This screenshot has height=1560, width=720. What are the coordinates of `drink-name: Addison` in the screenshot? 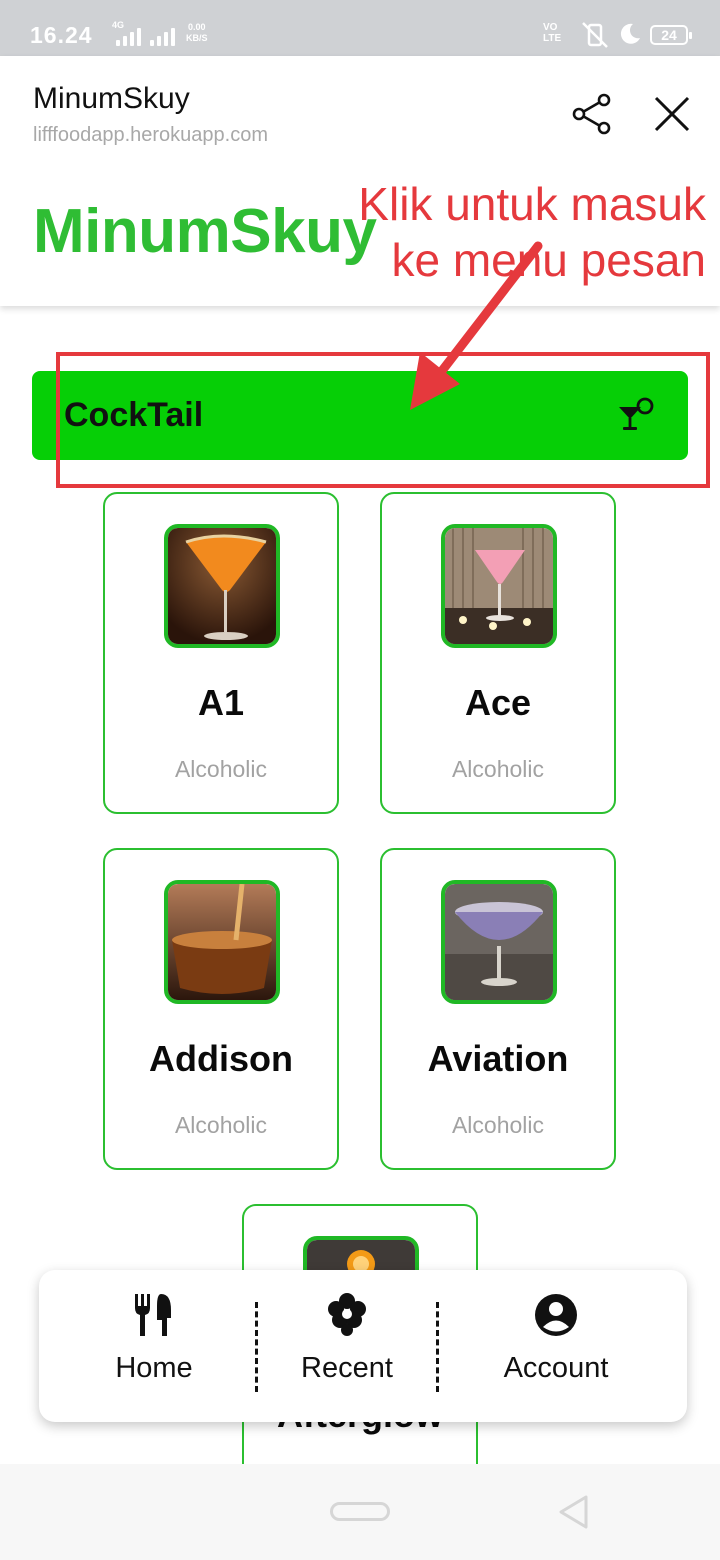 It's located at (221, 1058).